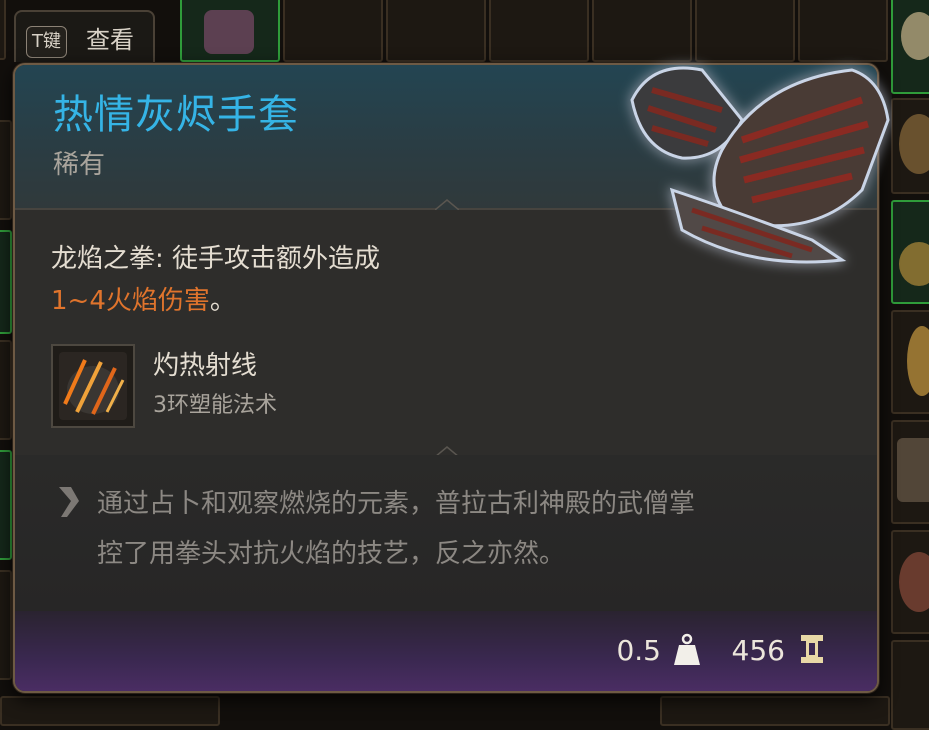 The height and width of the screenshot is (730, 929). Describe the element at coordinates (205, 366) in the screenshot. I see `spell-name: 灼热射线` at that location.